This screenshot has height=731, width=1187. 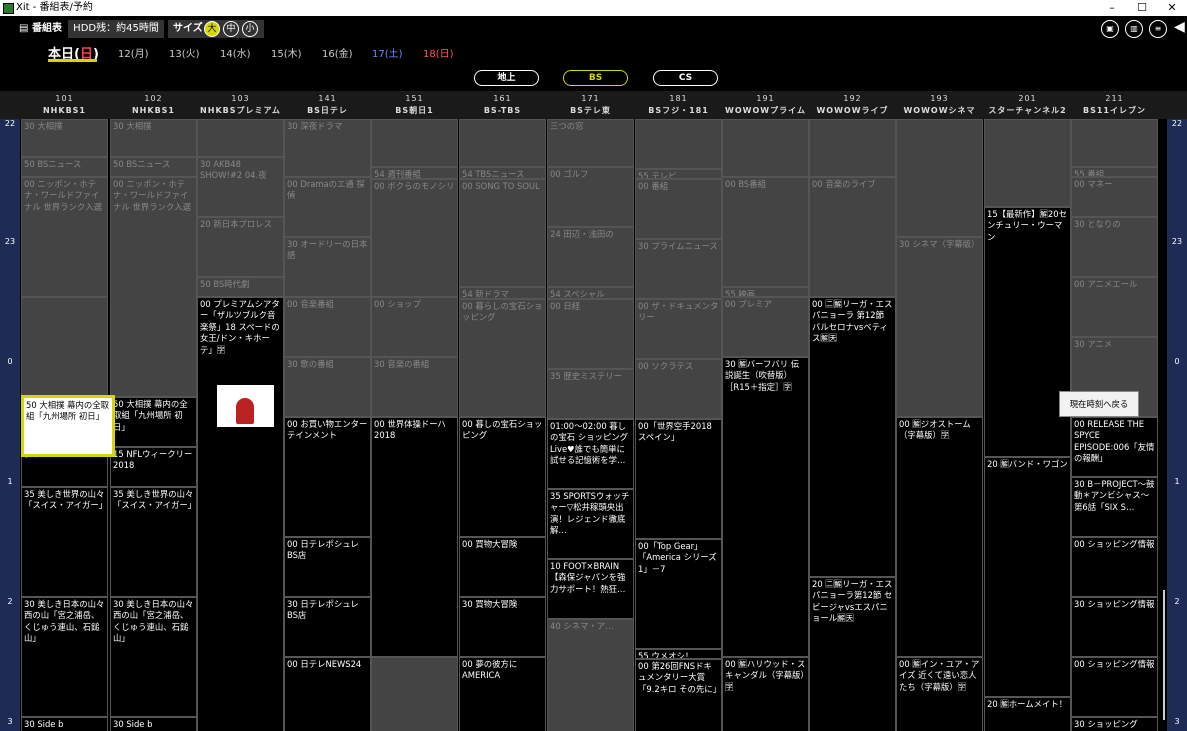 I want to click on program-cell: 30 深夜ドラマ, so click(x=327, y=148).